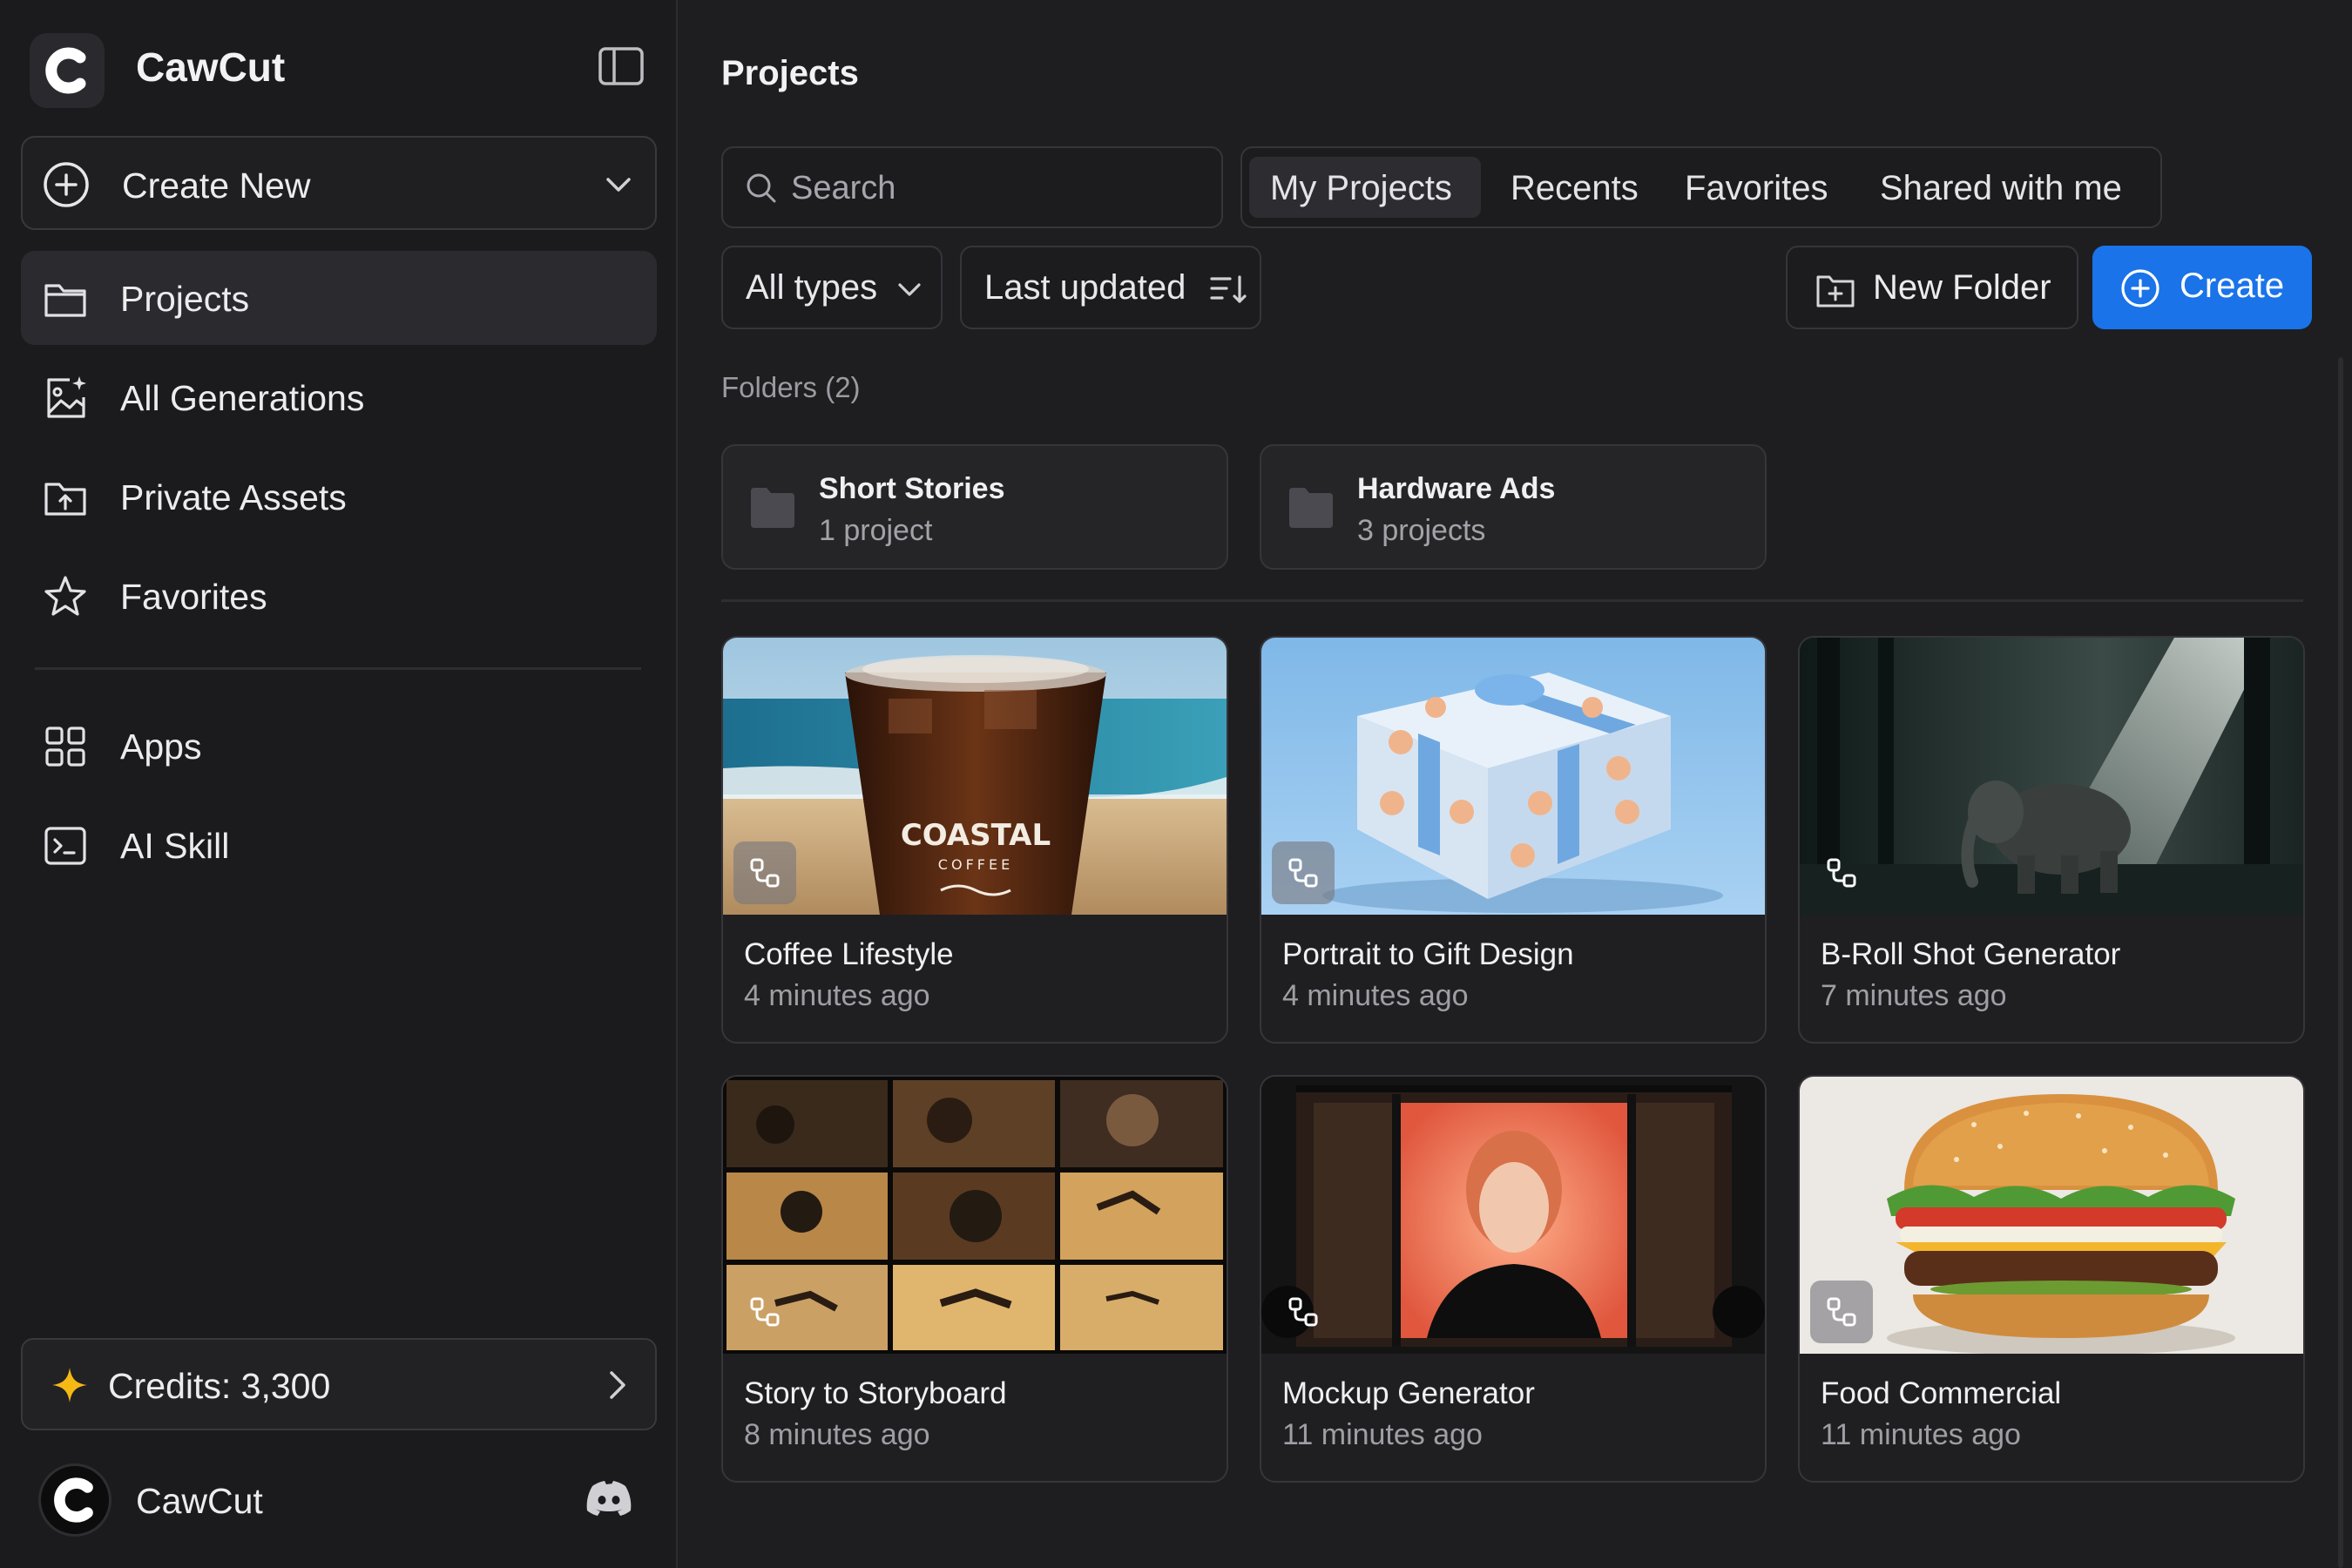 Image resolution: width=2352 pixels, height=1568 pixels. What do you see at coordinates (1756, 188) in the screenshot?
I see `tab-label: Favorites` at bounding box center [1756, 188].